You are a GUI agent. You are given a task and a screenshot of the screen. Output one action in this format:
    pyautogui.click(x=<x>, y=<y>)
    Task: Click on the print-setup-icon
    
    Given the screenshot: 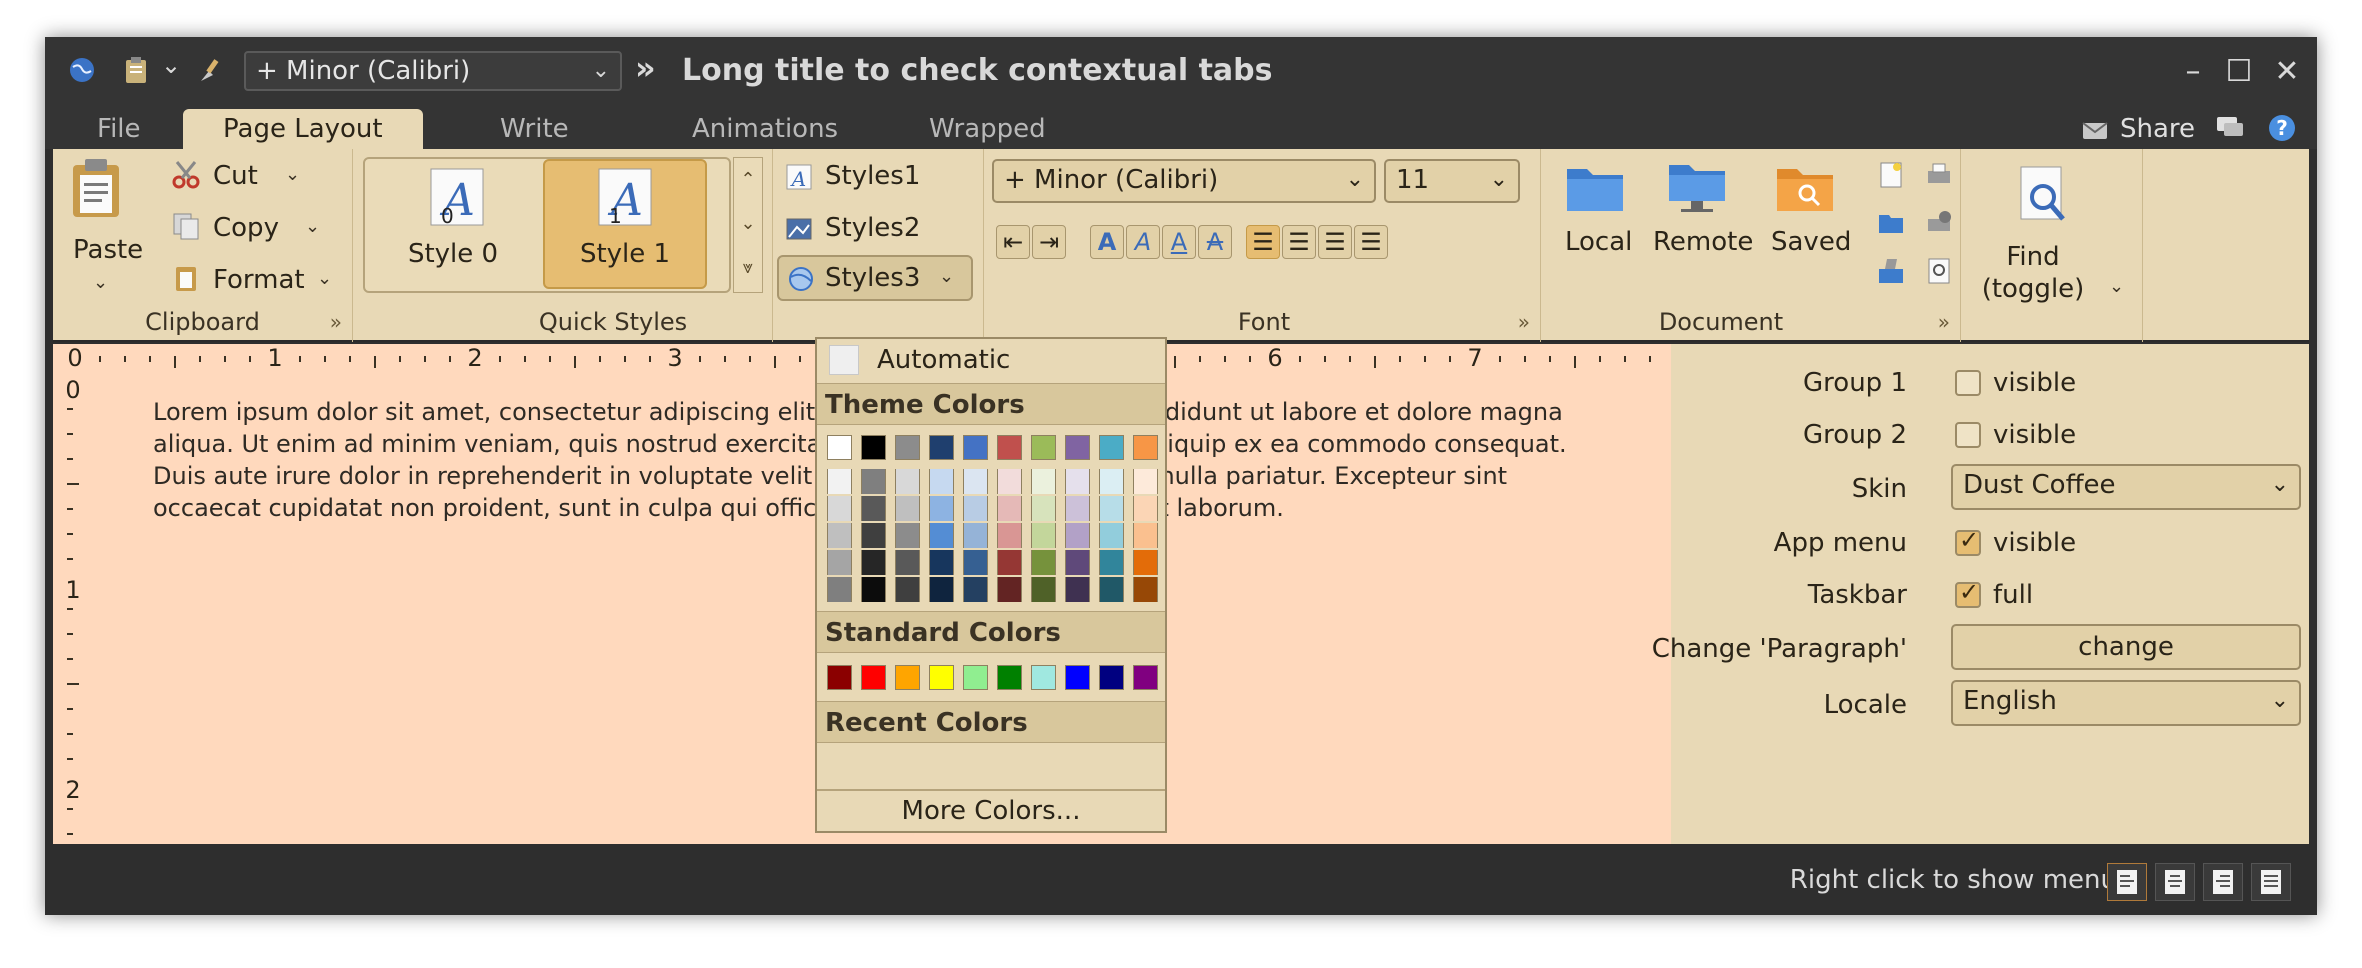 What is the action you would take?
    pyautogui.click(x=1939, y=223)
    